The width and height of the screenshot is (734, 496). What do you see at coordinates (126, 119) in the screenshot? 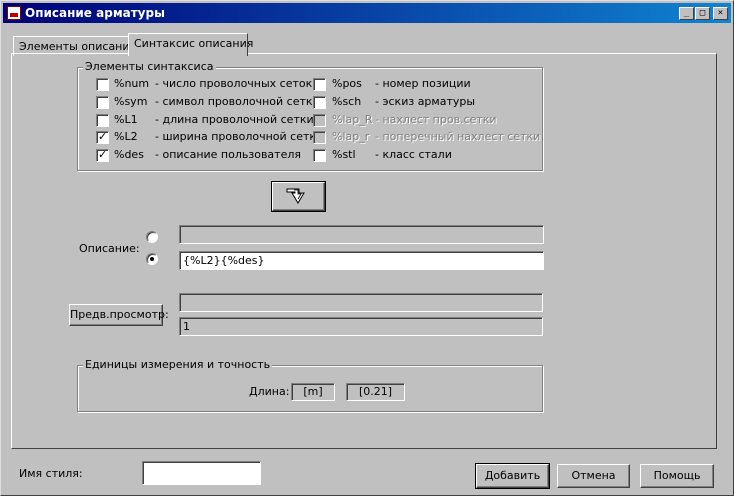
I see `checkbox-l1-code: %L1` at bounding box center [126, 119].